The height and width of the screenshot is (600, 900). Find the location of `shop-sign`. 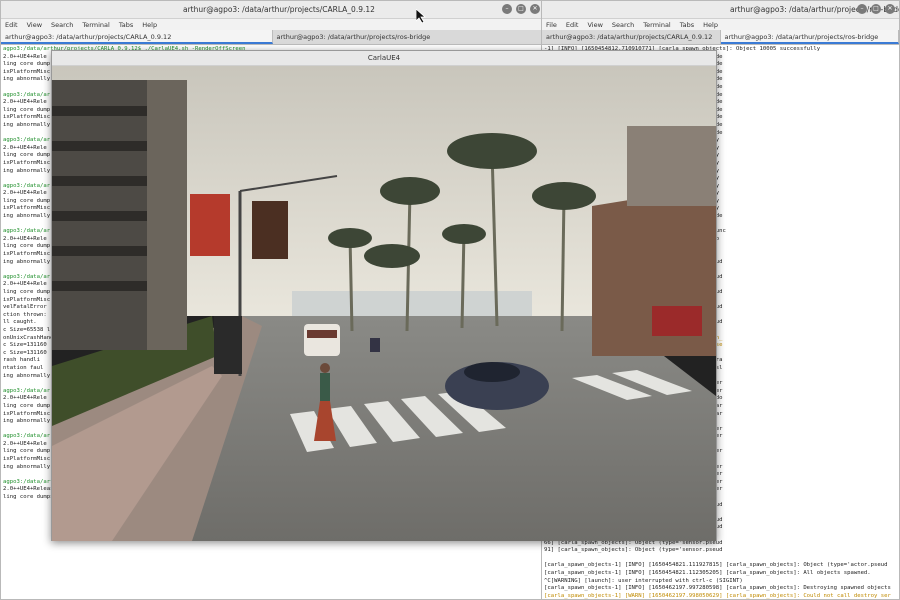

shop-sign is located at coordinates (677, 321).